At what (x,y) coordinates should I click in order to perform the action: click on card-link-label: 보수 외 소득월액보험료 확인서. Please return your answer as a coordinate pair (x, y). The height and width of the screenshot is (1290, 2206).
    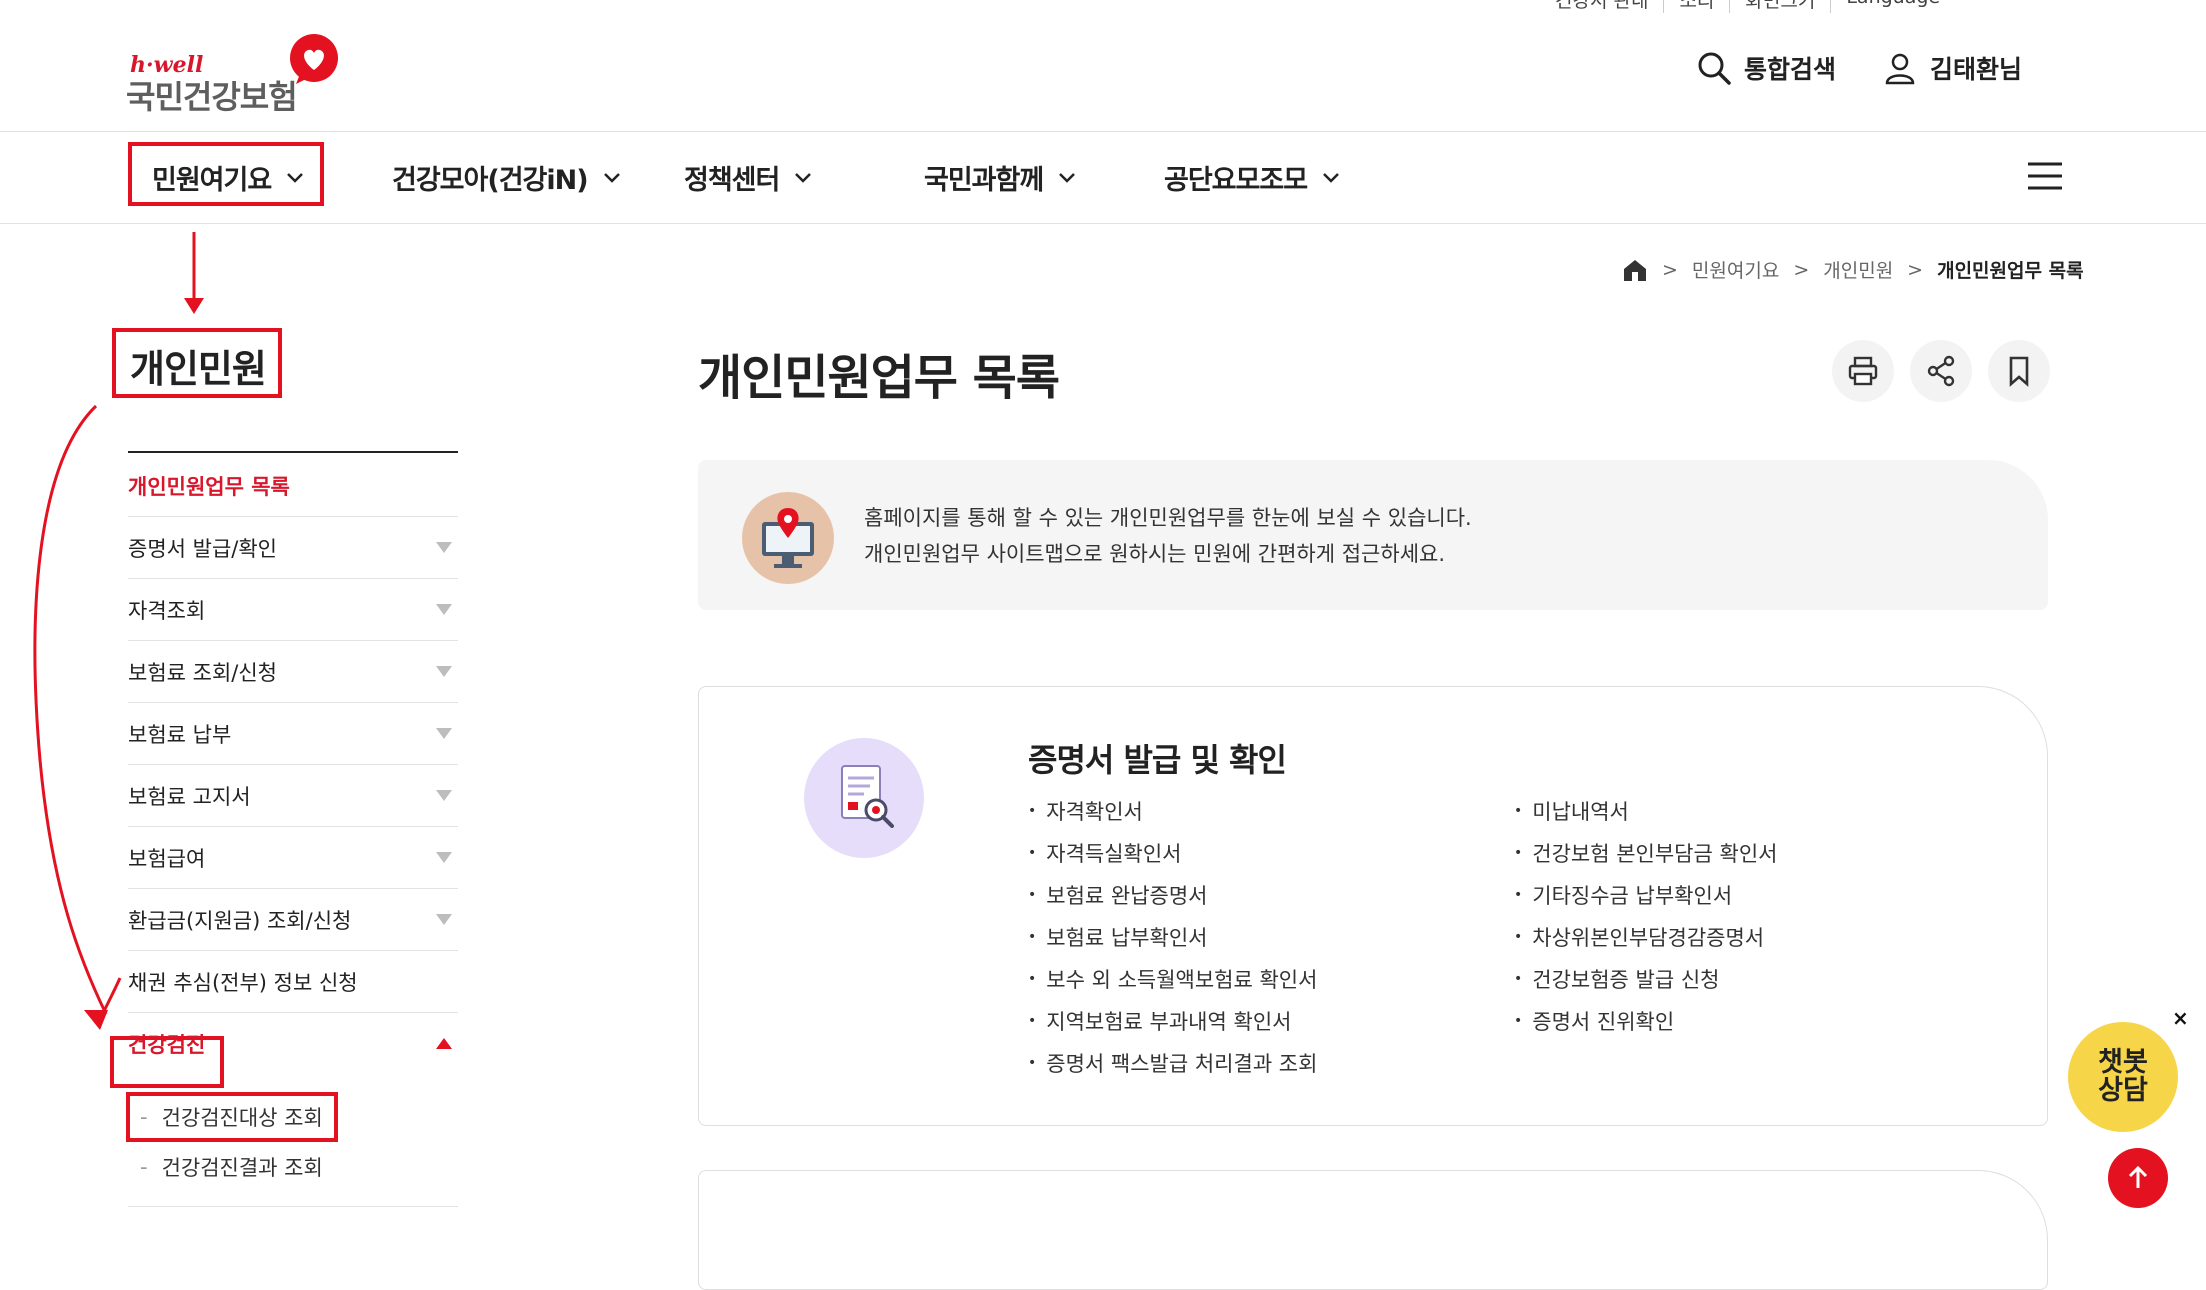
    Looking at the image, I should click on (1182, 980).